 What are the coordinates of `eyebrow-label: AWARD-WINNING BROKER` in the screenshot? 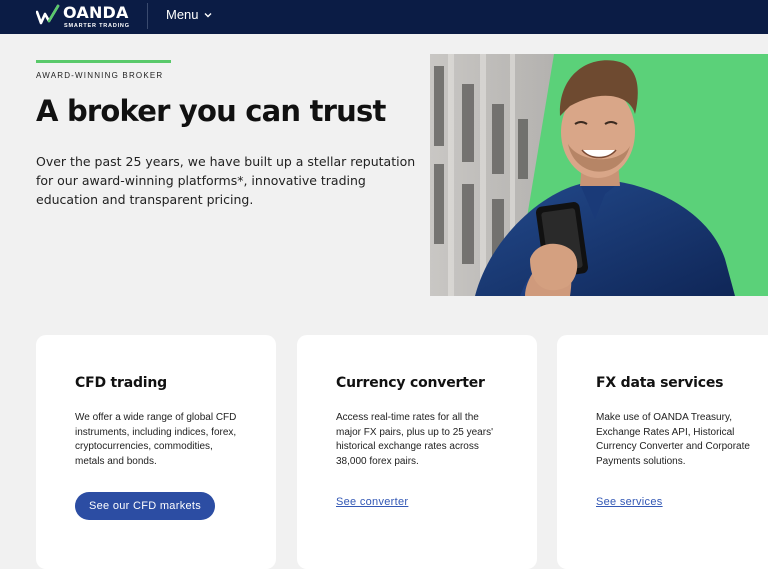 It's located at (100, 75).